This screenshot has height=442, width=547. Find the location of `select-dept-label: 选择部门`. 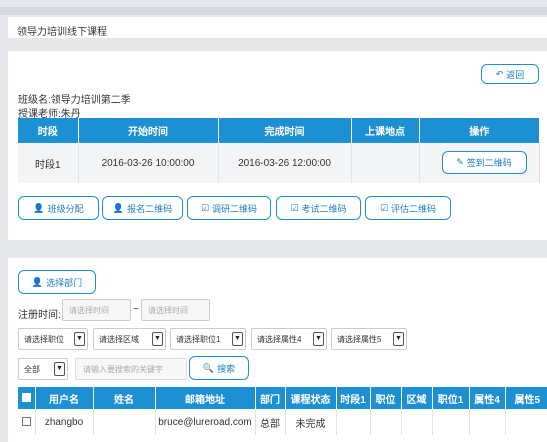

select-dept-label: 选择部门 is located at coordinates (64, 282).